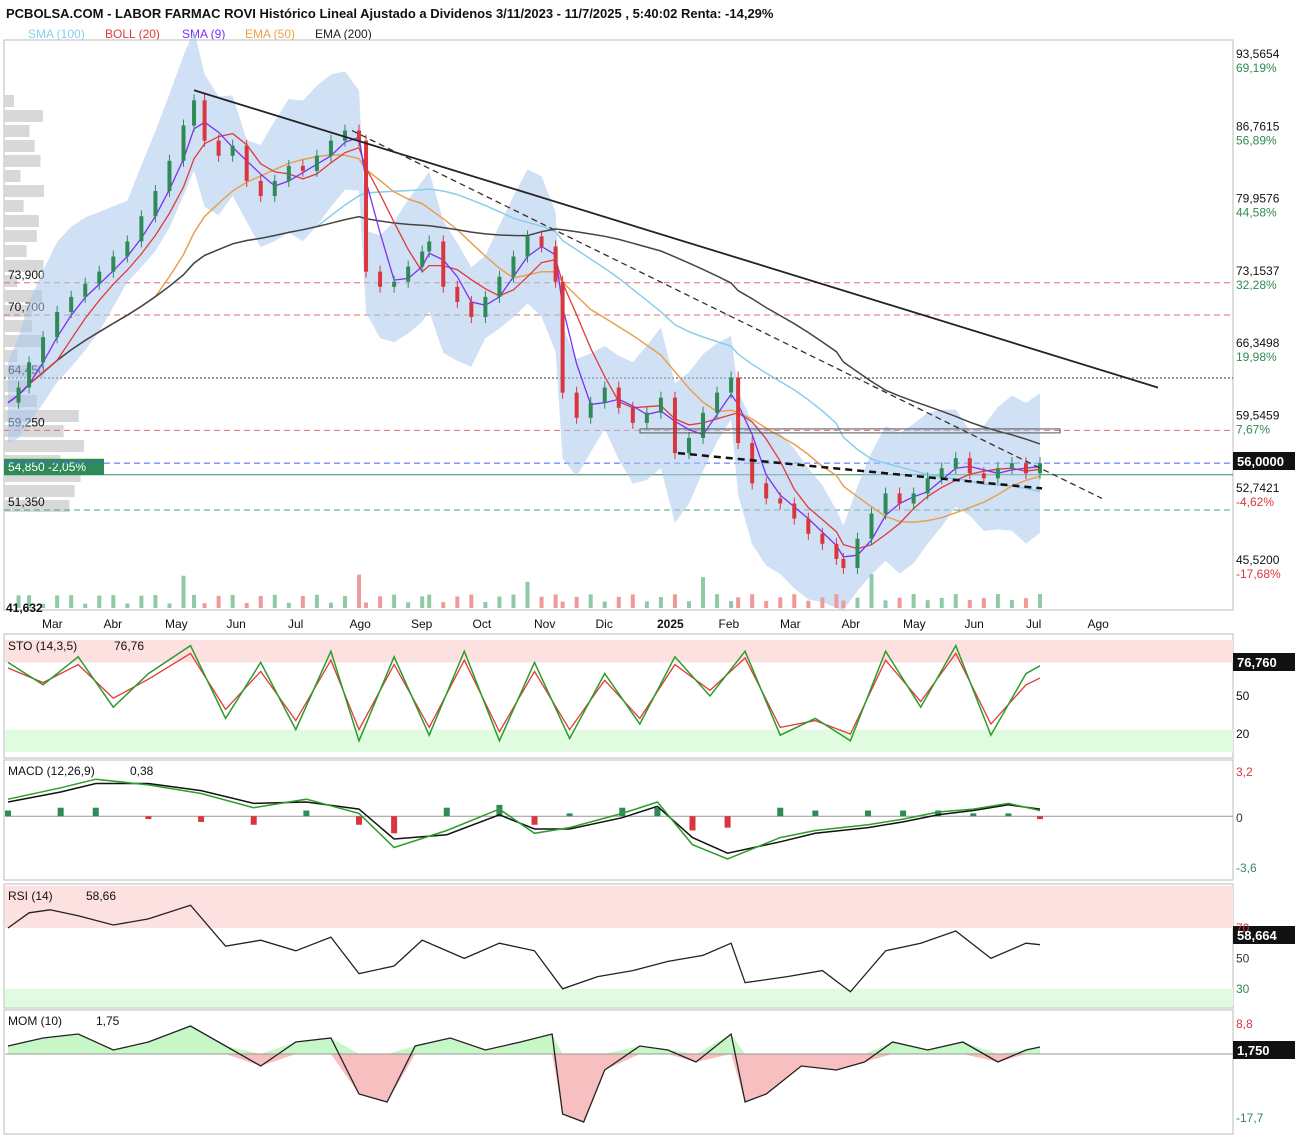 The image size is (1299, 1138). I want to click on x-tick-label-8: Nov, so click(544, 624).